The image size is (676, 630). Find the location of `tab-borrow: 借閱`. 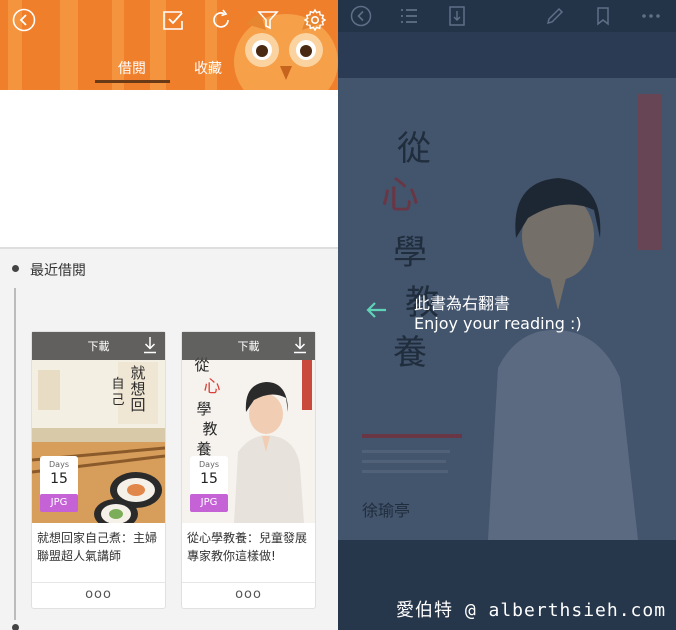

tab-borrow: 借閱 is located at coordinates (132, 68).